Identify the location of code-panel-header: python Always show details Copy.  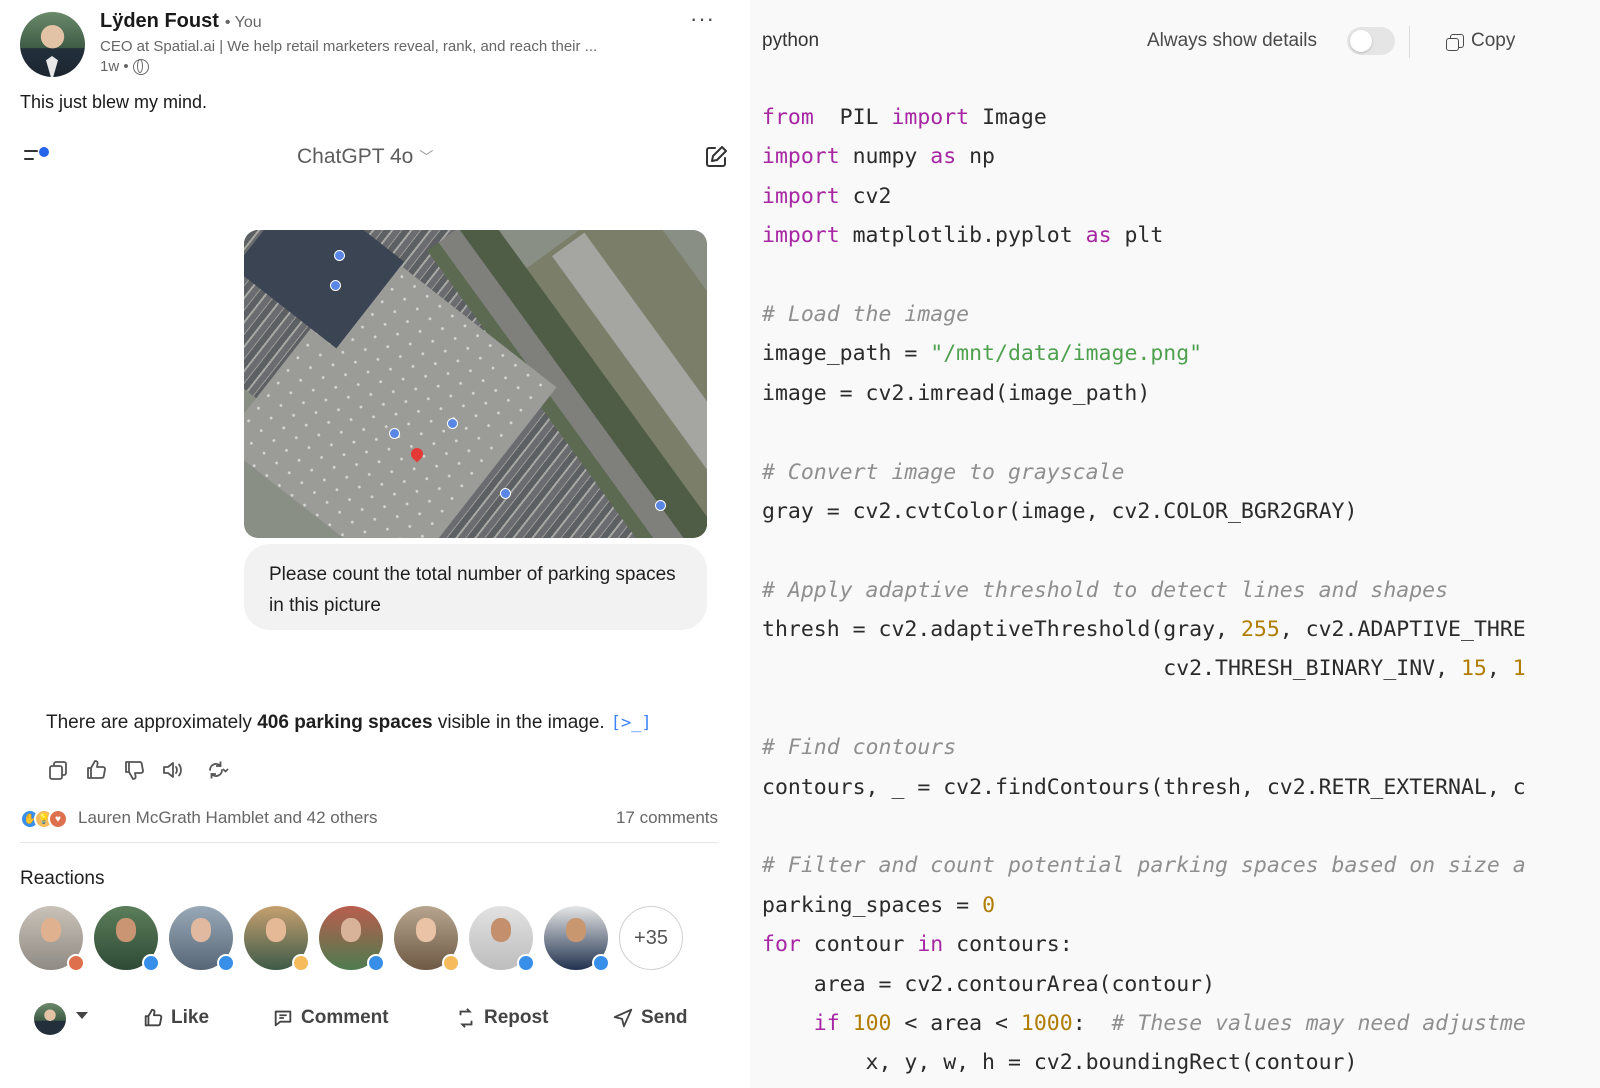
(1175, 41).